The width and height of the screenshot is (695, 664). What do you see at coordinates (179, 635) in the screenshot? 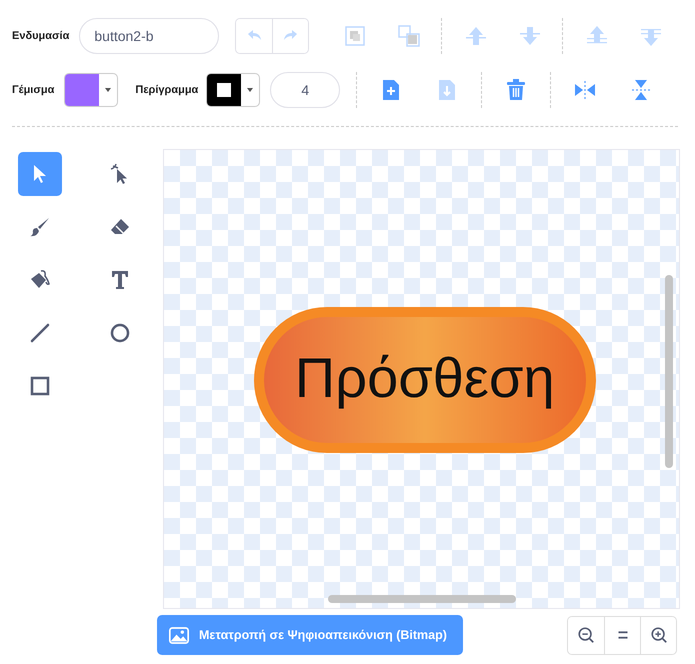
I see `image-icon` at bounding box center [179, 635].